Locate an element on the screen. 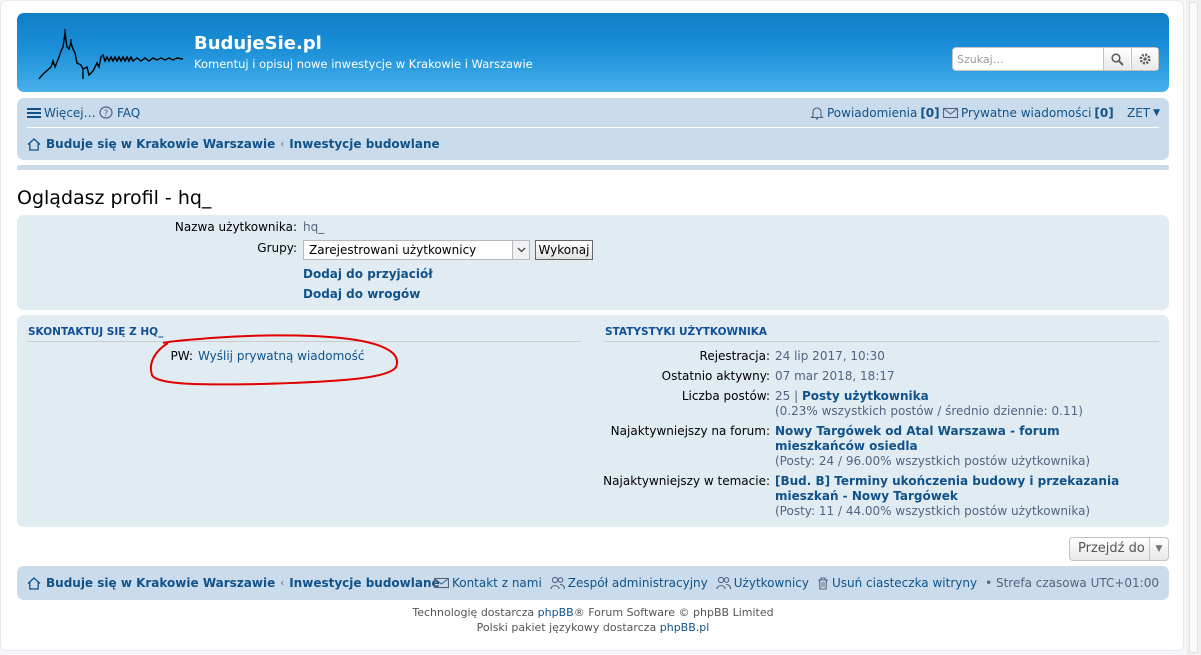  posts-label: Liczba postów: is located at coordinates (725, 396).